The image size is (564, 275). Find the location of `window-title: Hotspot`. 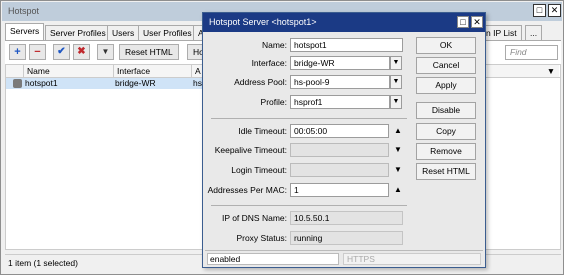

window-title: Hotspot is located at coordinates (24, 11).